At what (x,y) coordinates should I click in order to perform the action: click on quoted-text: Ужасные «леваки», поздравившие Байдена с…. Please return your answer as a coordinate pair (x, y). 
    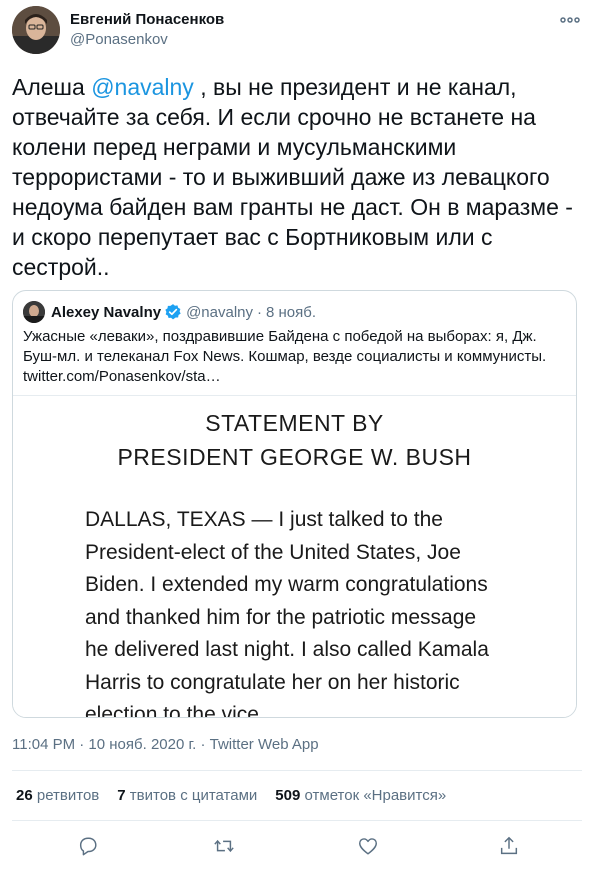
    Looking at the image, I should click on (285, 356).